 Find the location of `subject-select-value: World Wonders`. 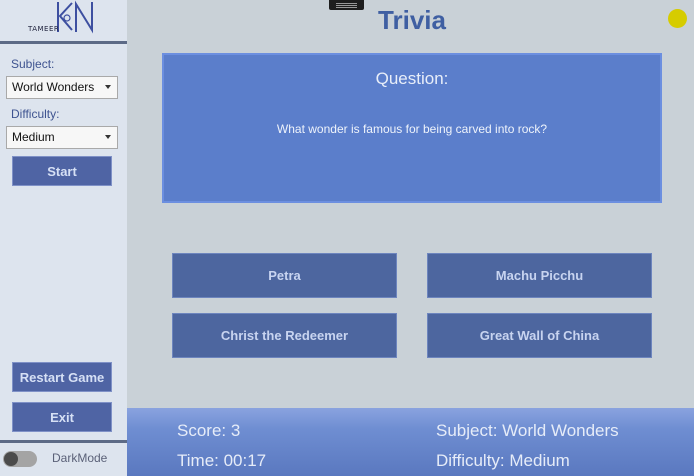

subject-select-value: World Wonders is located at coordinates (53, 87).